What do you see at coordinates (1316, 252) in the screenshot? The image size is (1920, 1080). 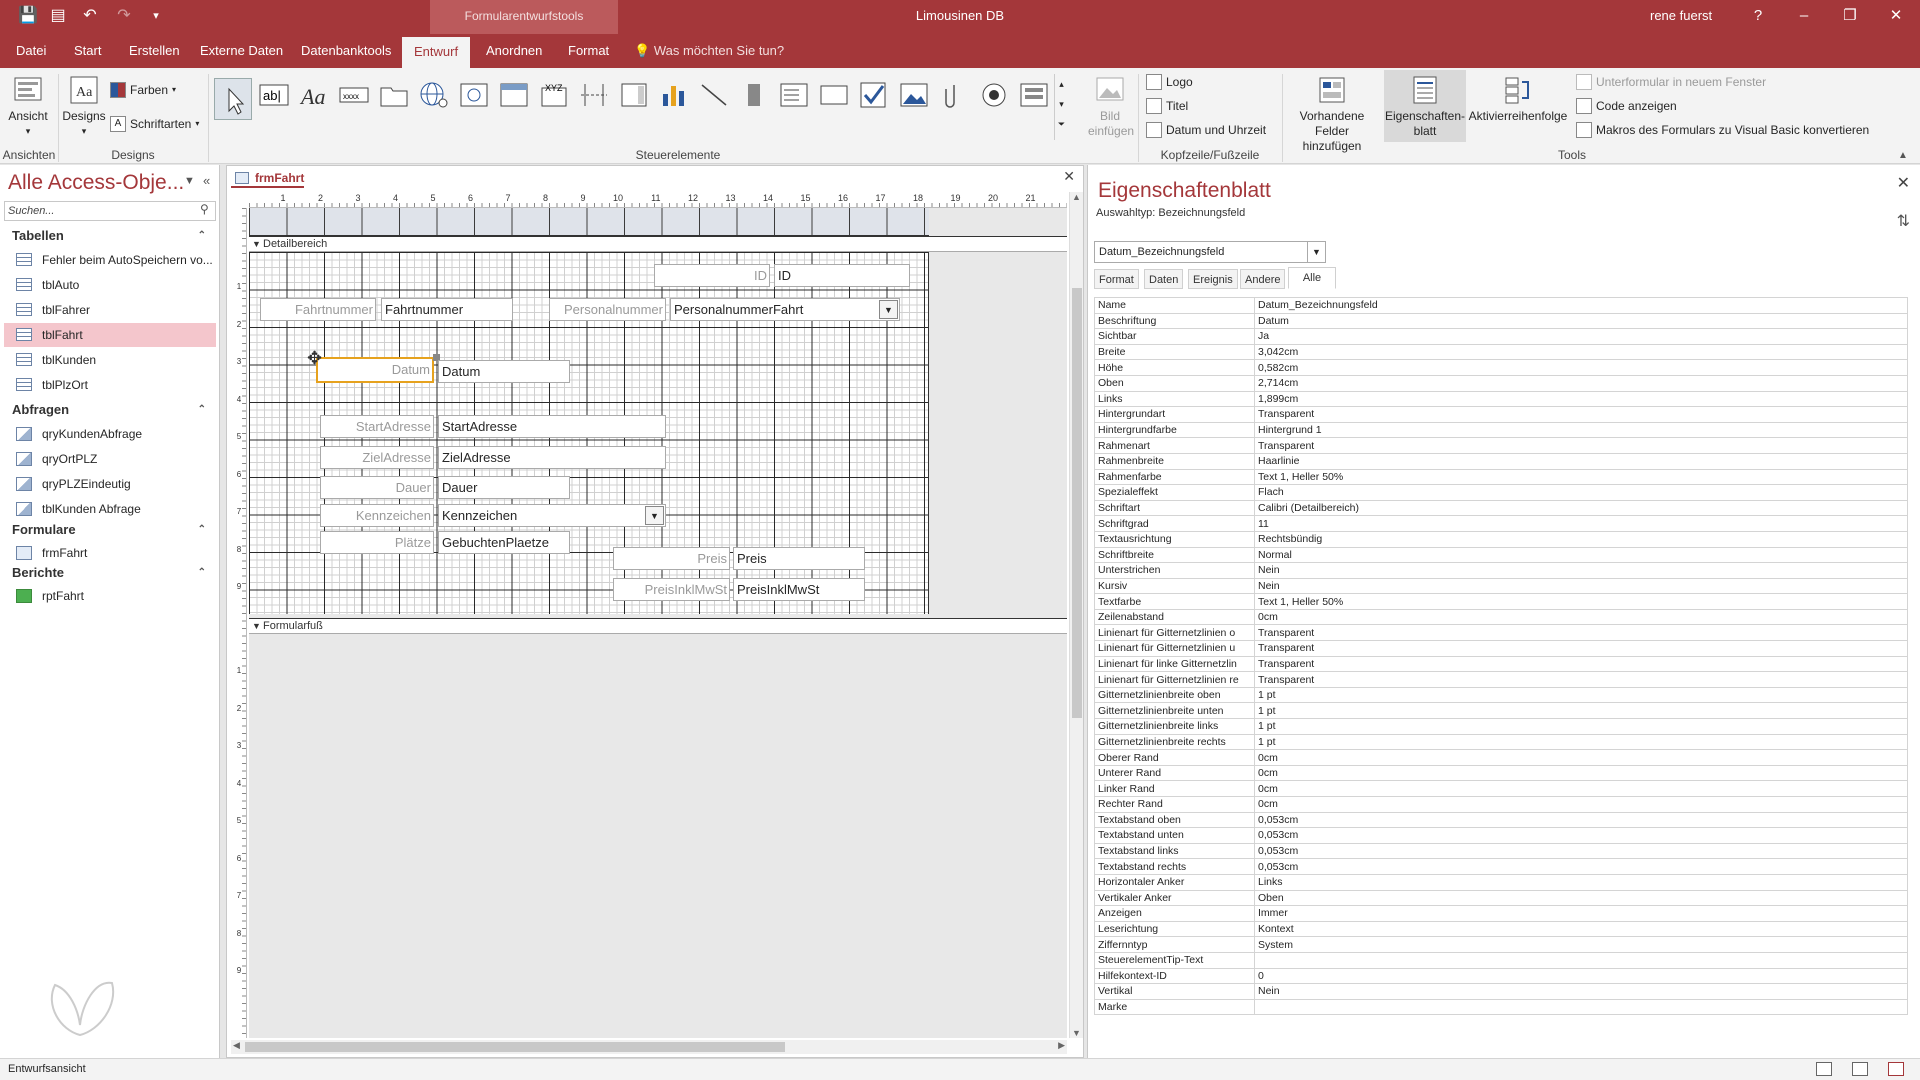 I see `chevron-down-icon: ▼` at bounding box center [1316, 252].